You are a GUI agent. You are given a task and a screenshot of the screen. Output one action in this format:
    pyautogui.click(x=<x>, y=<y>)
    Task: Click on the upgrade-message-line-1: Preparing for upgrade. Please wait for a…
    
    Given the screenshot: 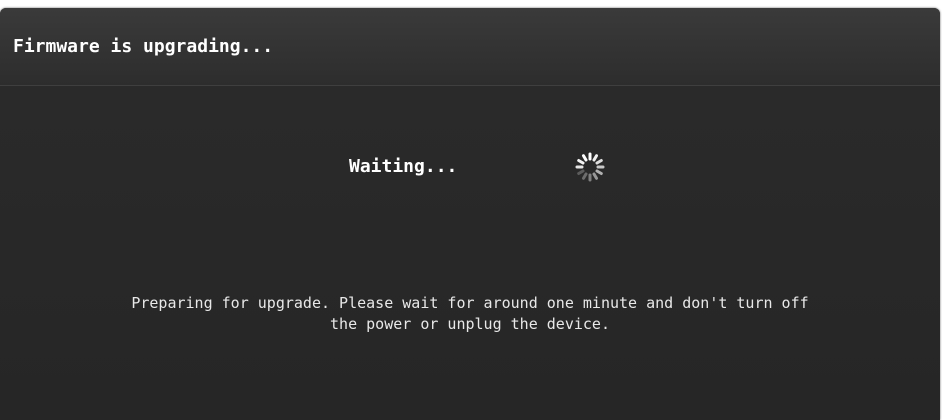 What is the action you would take?
    pyautogui.click(x=470, y=303)
    